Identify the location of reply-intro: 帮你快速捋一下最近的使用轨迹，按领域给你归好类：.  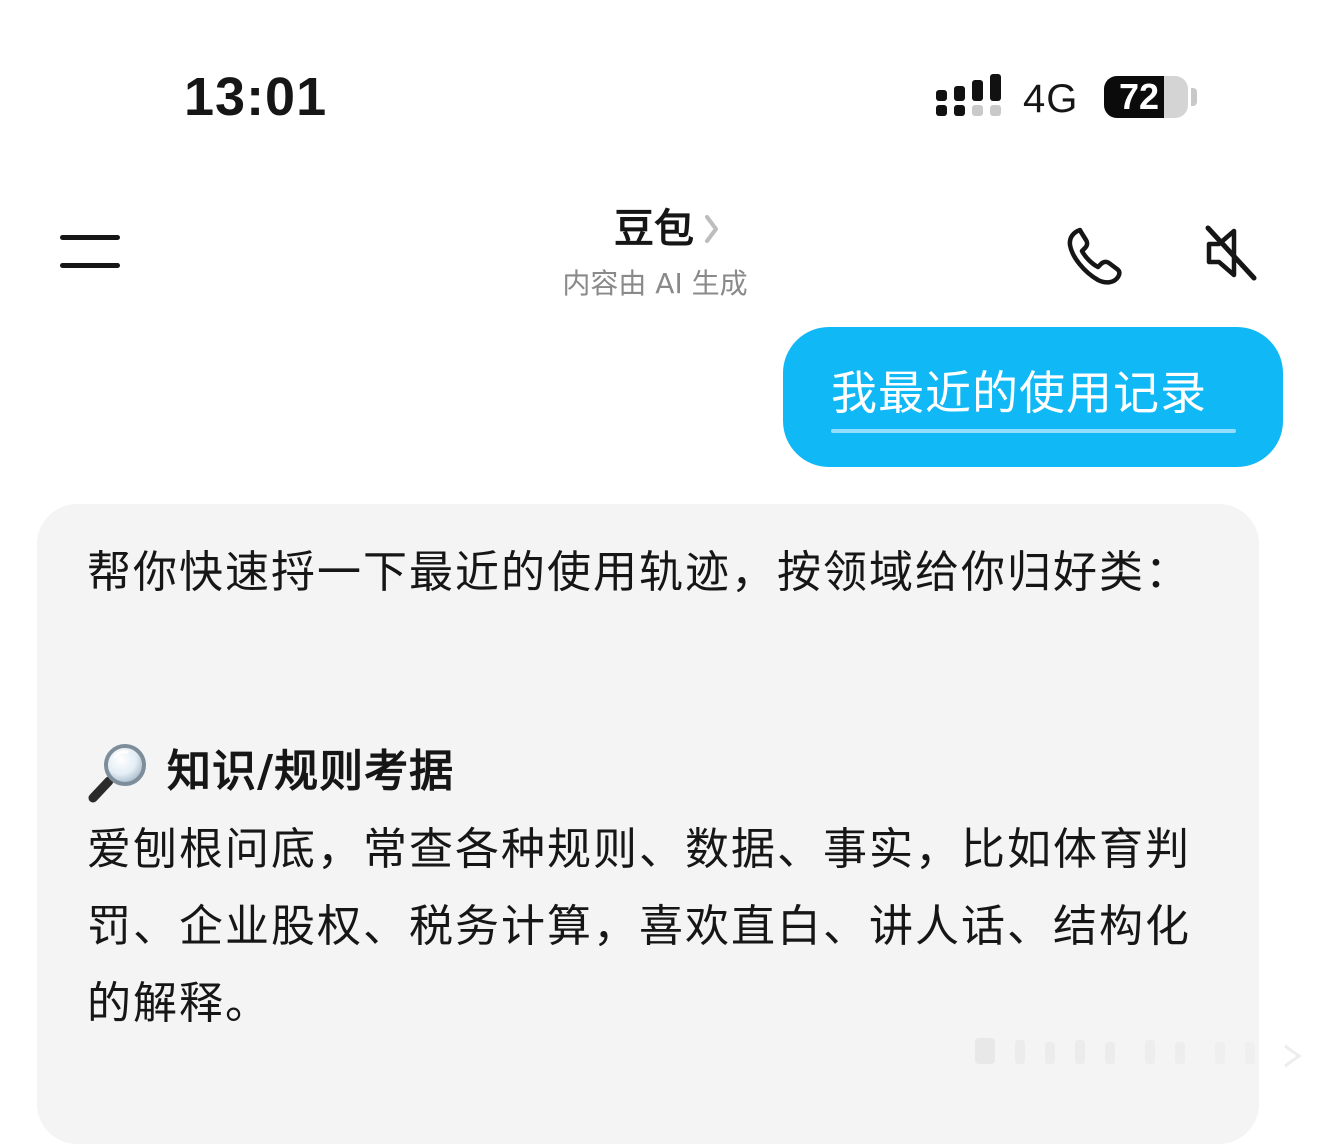
(639, 572).